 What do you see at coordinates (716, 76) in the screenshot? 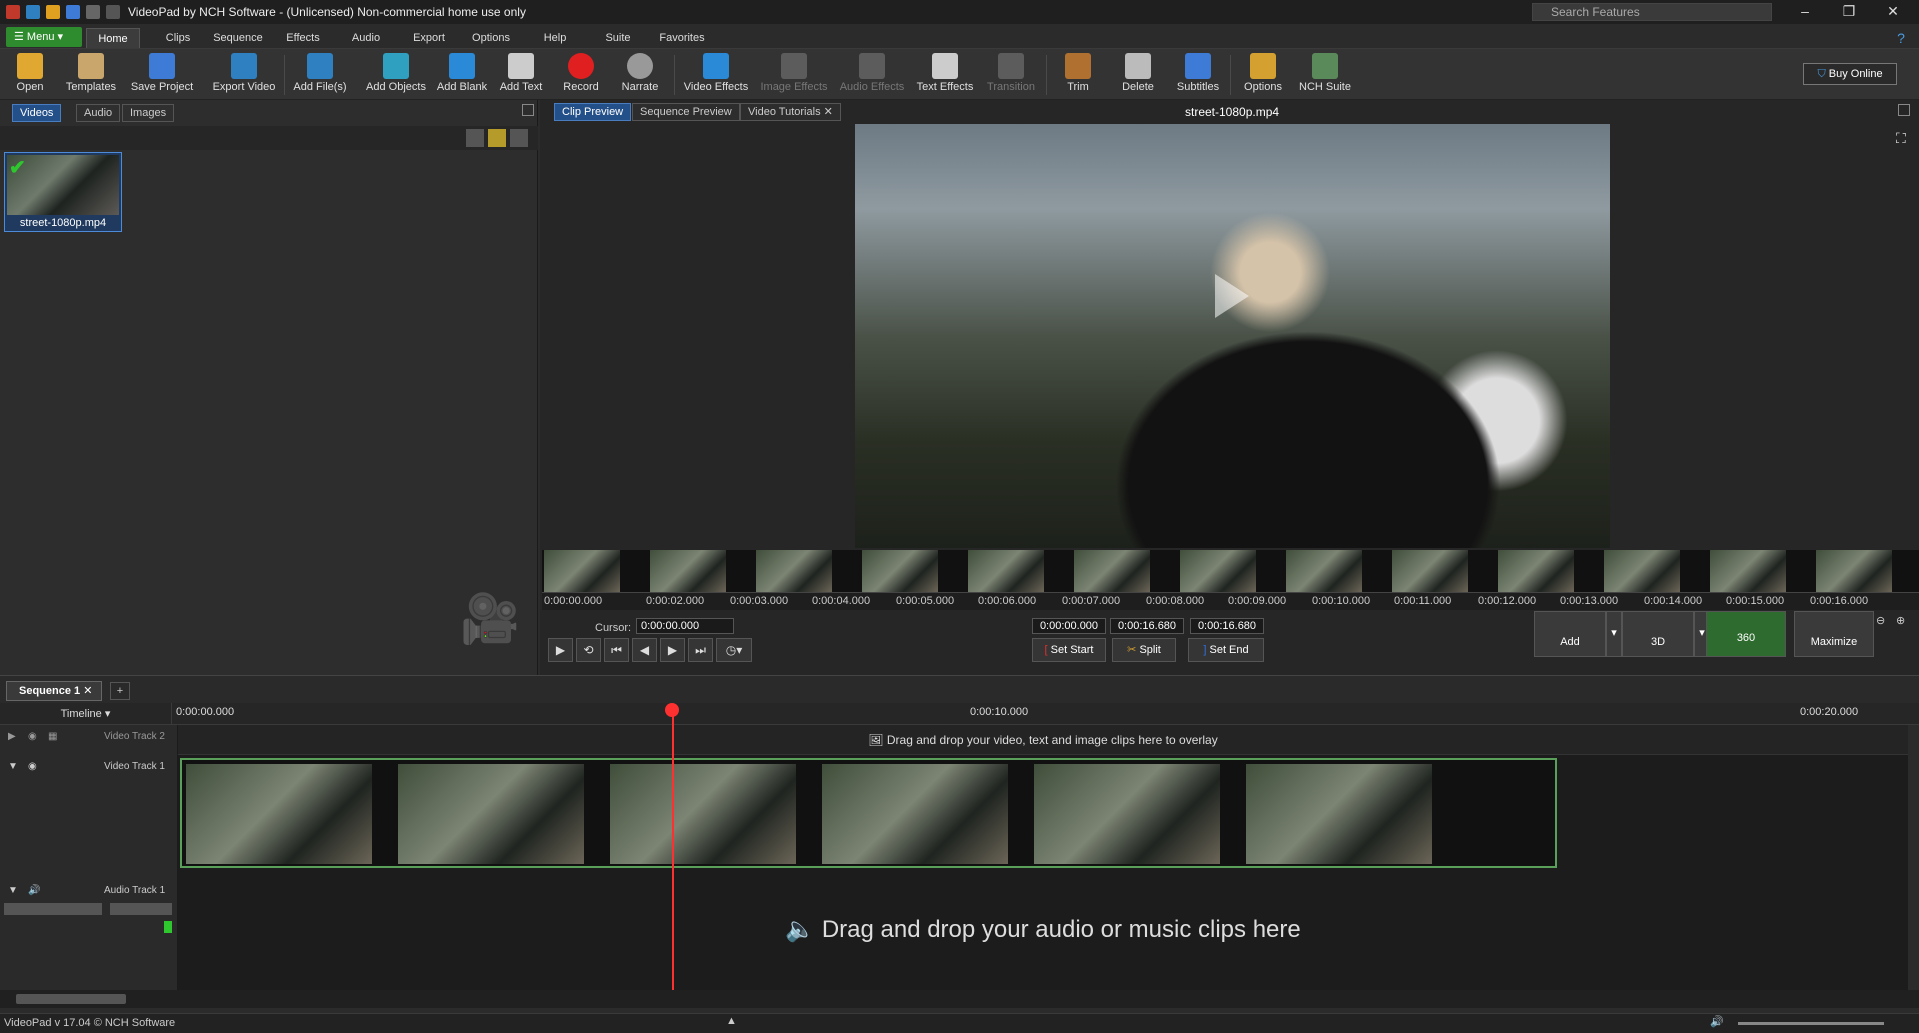
I see `video-effects-button: Video Effects` at bounding box center [716, 76].